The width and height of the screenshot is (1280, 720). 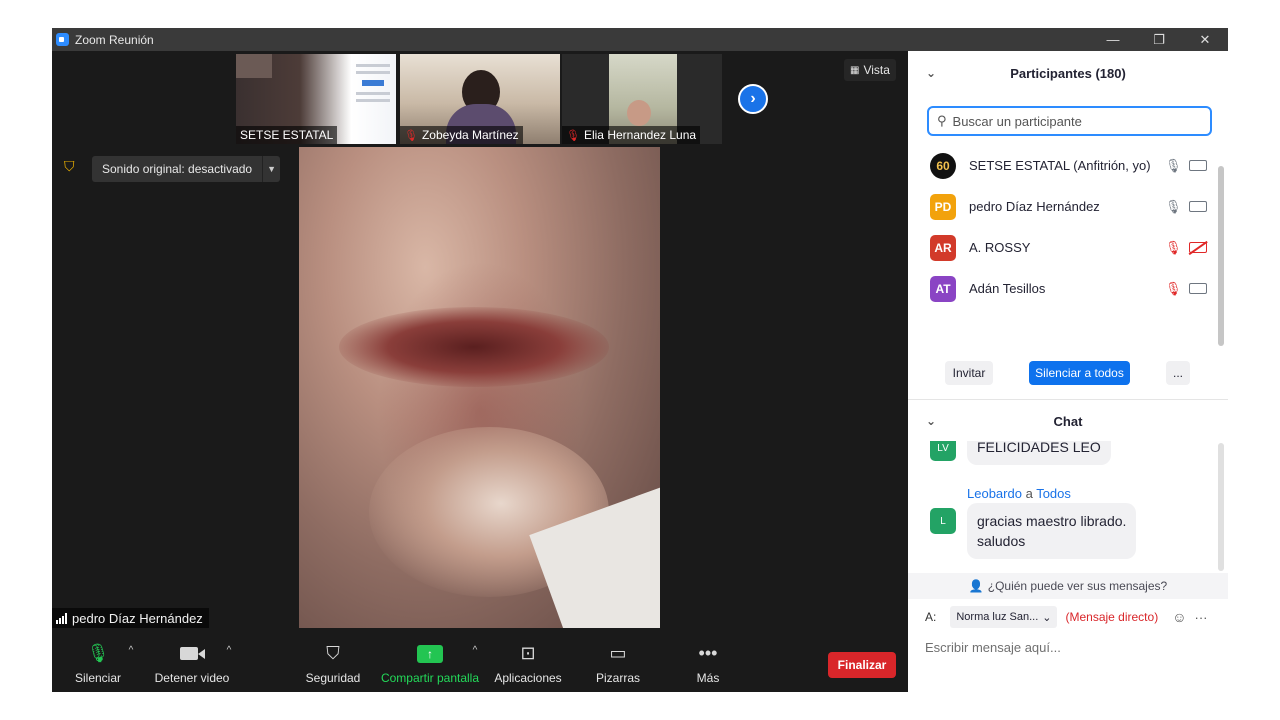 I want to click on restore-icon: ❐, so click(x=1159, y=39).